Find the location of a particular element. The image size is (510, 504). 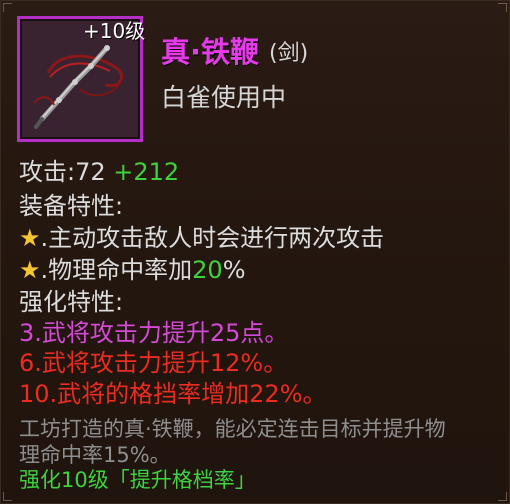

attack-bonus-value: +212 is located at coordinates (146, 172).